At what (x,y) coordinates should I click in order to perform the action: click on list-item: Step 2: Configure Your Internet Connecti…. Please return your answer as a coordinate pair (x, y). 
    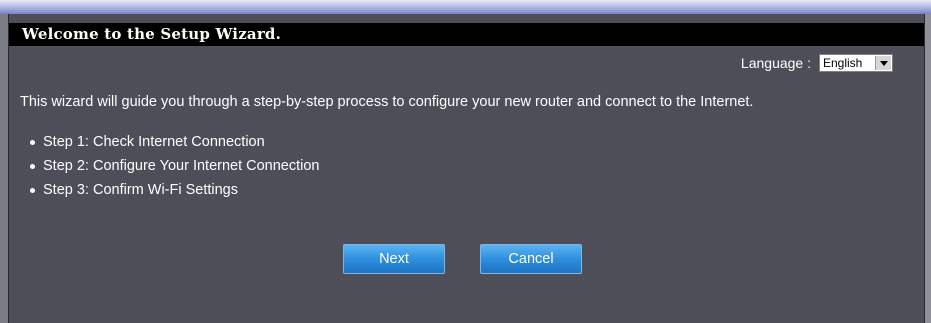
    Looking at the image, I should click on (170, 166).